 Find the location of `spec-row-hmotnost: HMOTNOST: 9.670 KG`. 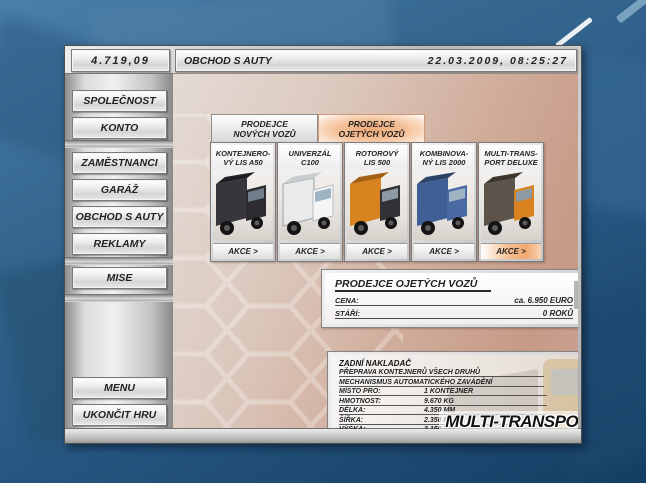

spec-row-hmotnost: HMOTNOST: 9.670 KG is located at coordinates (443, 402).